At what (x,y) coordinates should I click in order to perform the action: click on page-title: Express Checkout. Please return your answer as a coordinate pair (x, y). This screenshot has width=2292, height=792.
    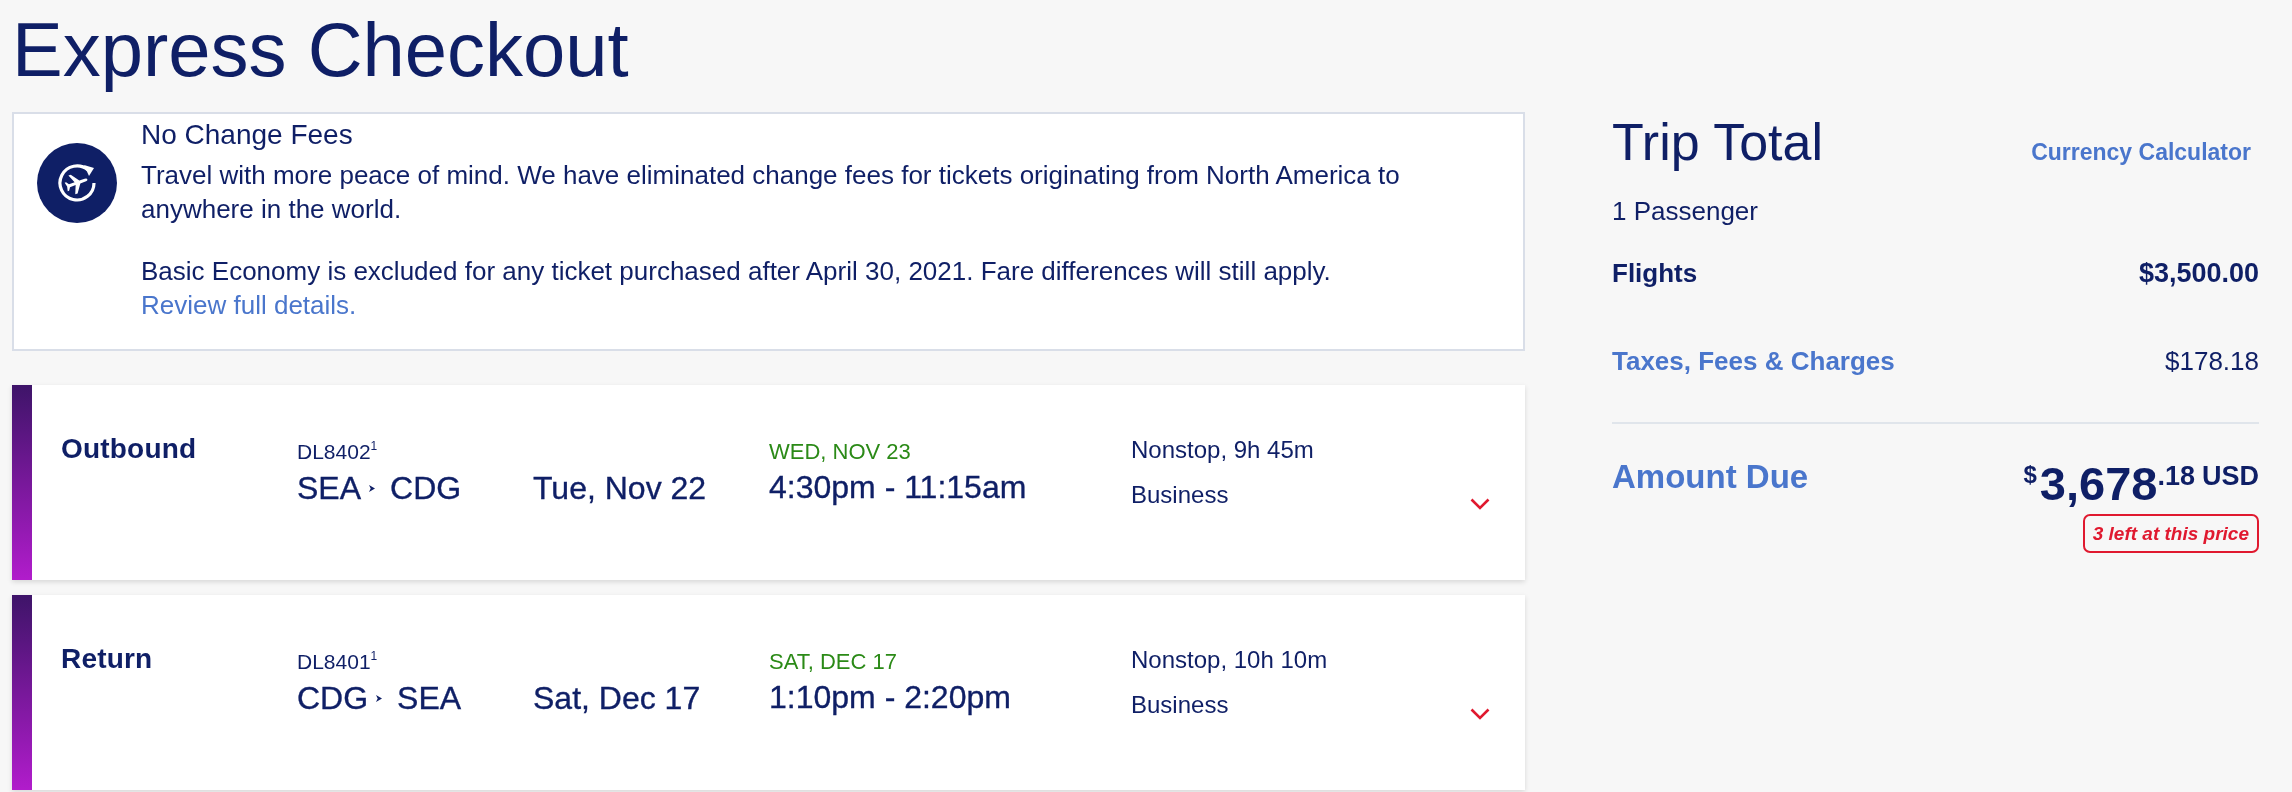
    Looking at the image, I should click on (321, 50).